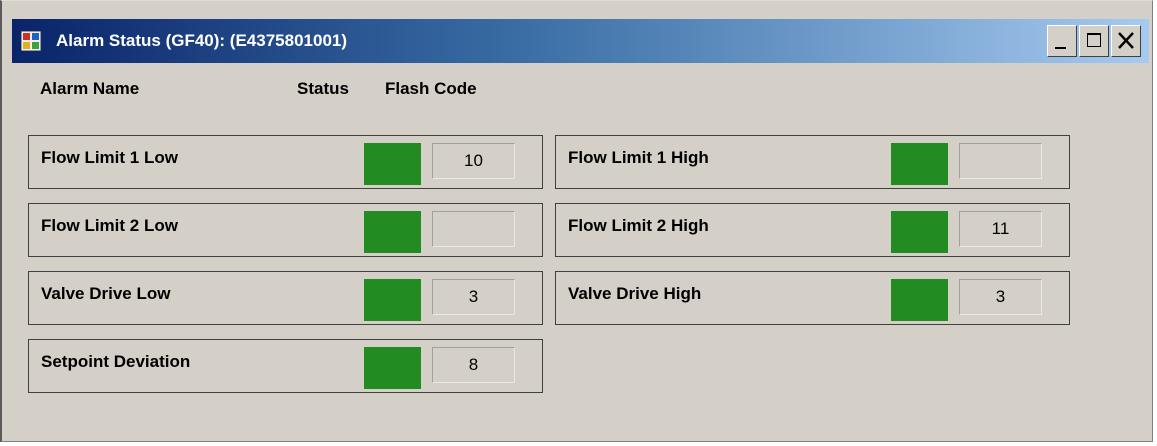 This screenshot has width=1157, height=446. Describe the element at coordinates (635, 293) in the screenshot. I see `alarm-label: Valve Drive High` at that location.